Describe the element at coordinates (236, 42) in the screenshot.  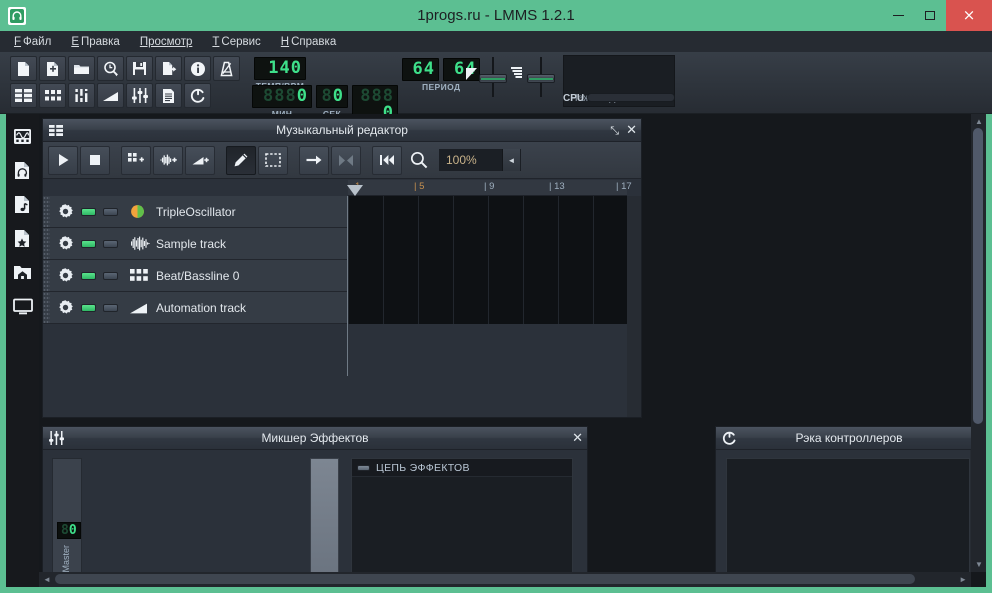
I see `menu-tools: T Сервис` at that location.